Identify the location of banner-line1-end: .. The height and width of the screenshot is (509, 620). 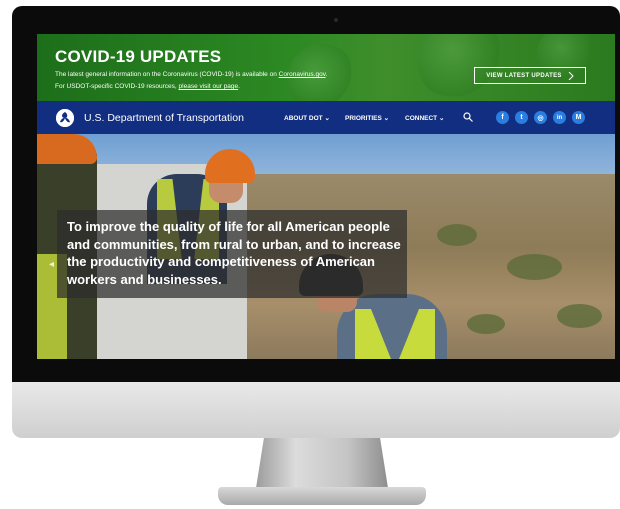
(326, 74).